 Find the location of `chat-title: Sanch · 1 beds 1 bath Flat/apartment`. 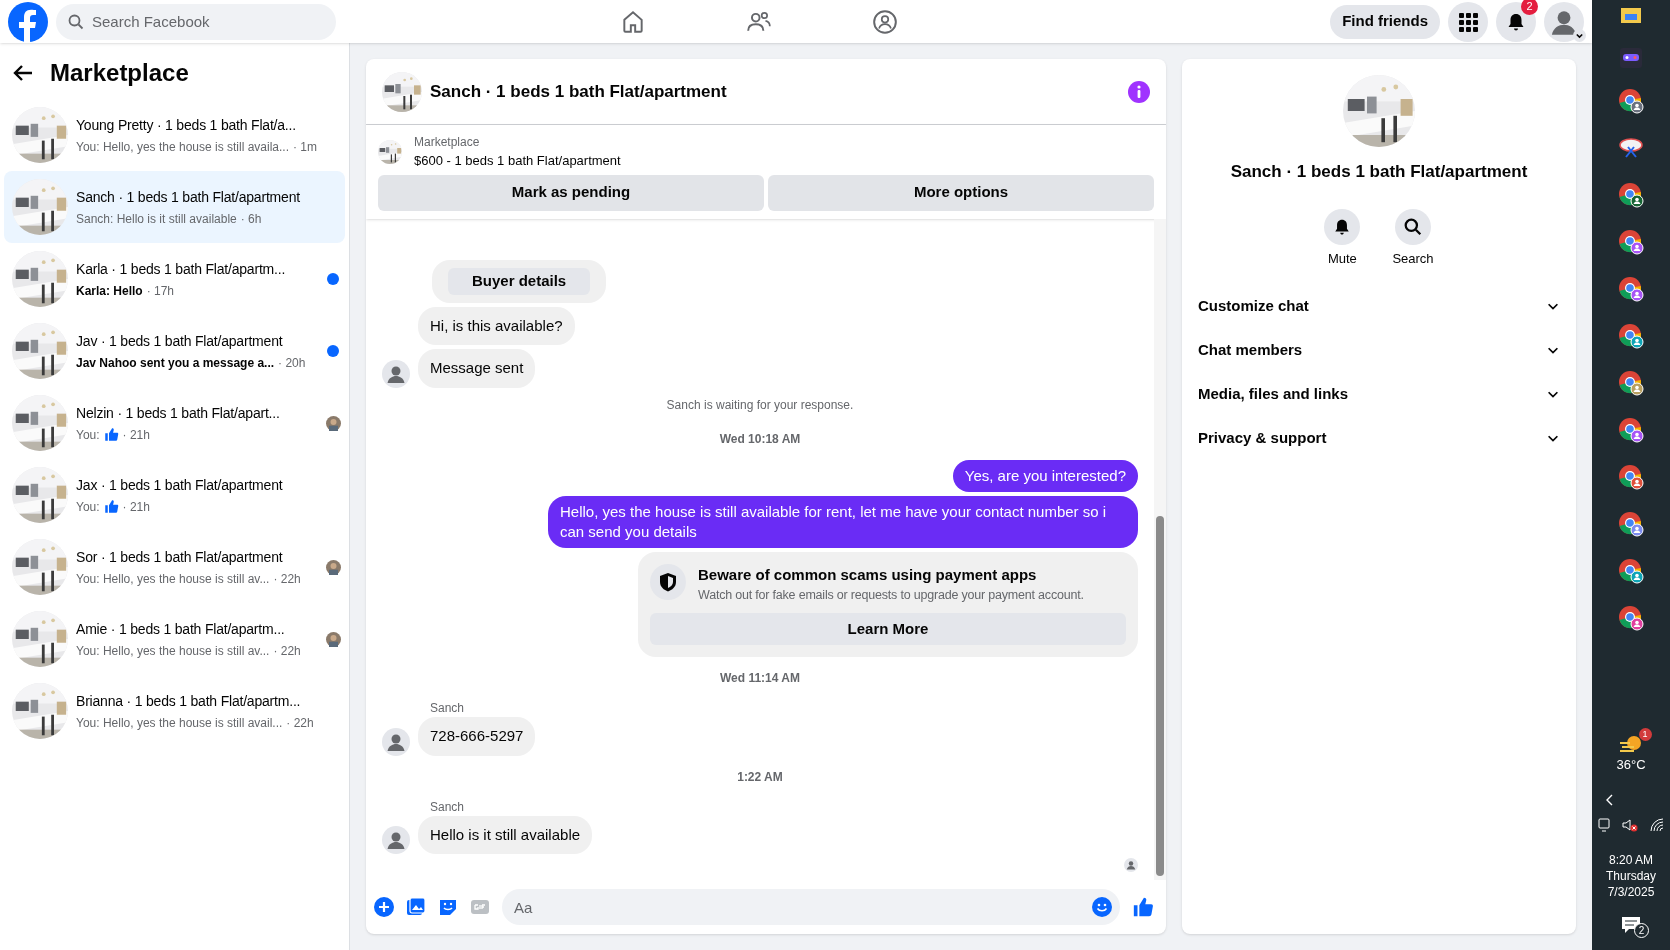

chat-title: Sanch · 1 beds 1 bath Flat/apartment is located at coordinates (578, 91).